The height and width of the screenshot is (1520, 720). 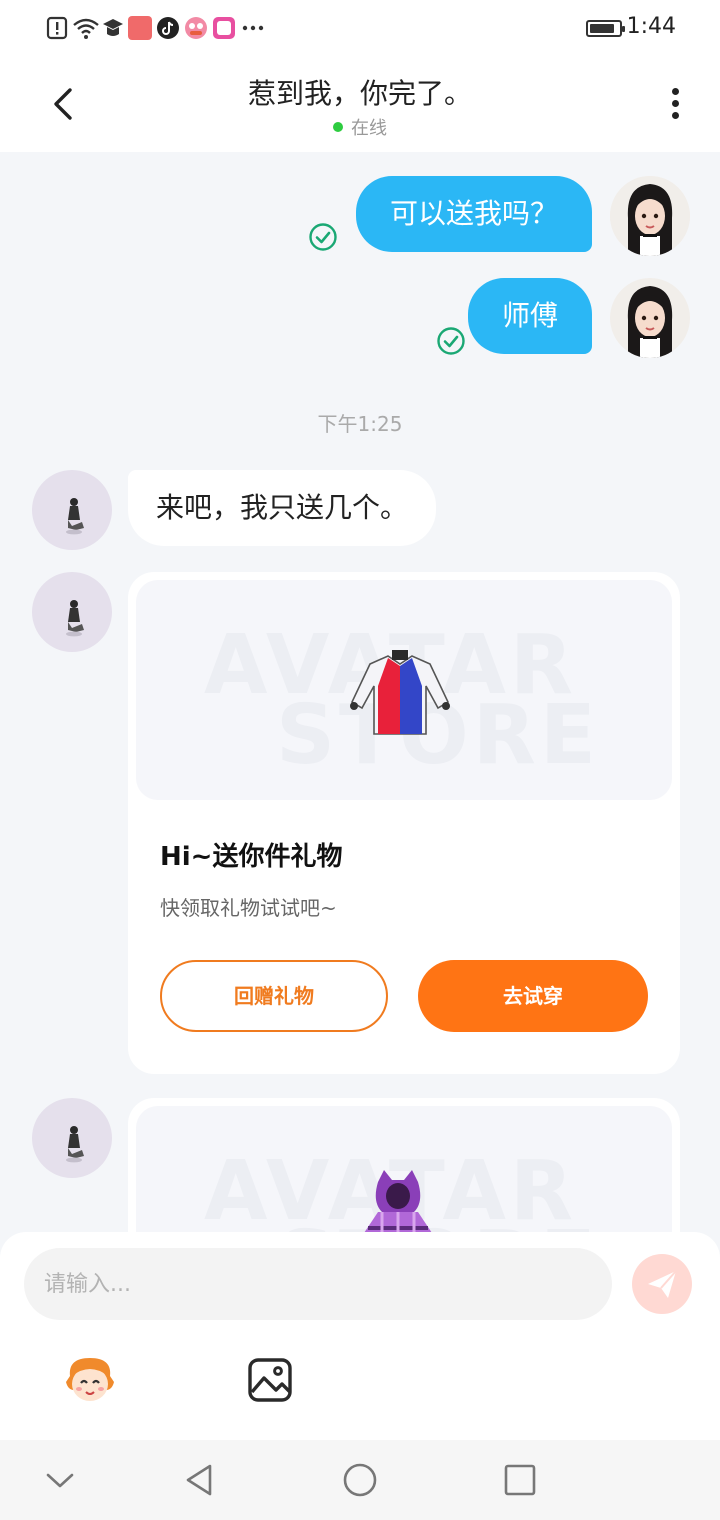 I want to click on nav-recents-icon, so click(x=520, y=1480).